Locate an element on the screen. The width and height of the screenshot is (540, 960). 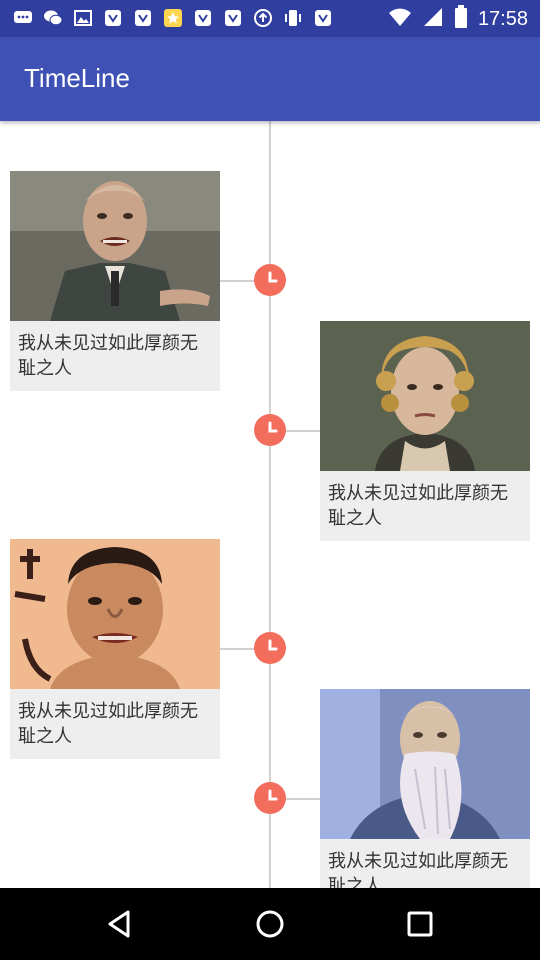
status-bar: 17:58 is located at coordinates (270, 18).